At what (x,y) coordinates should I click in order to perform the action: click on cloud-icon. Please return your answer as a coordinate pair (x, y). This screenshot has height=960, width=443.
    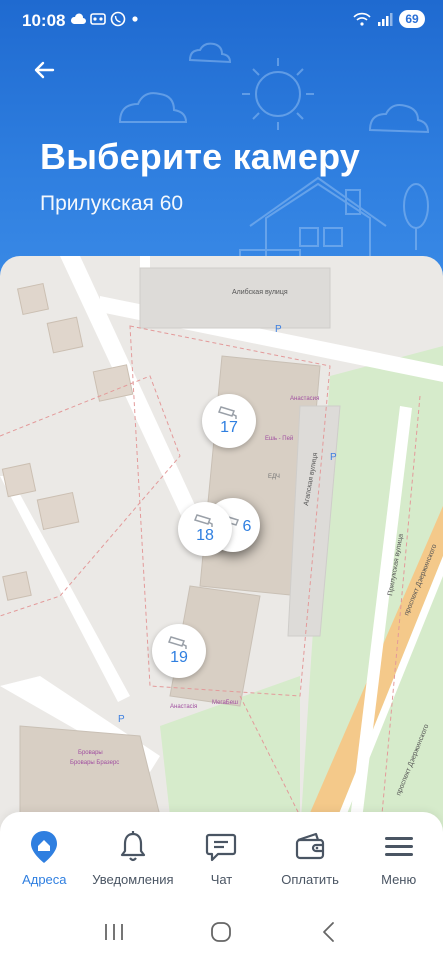
    Looking at the image, I should click on (78, 18).